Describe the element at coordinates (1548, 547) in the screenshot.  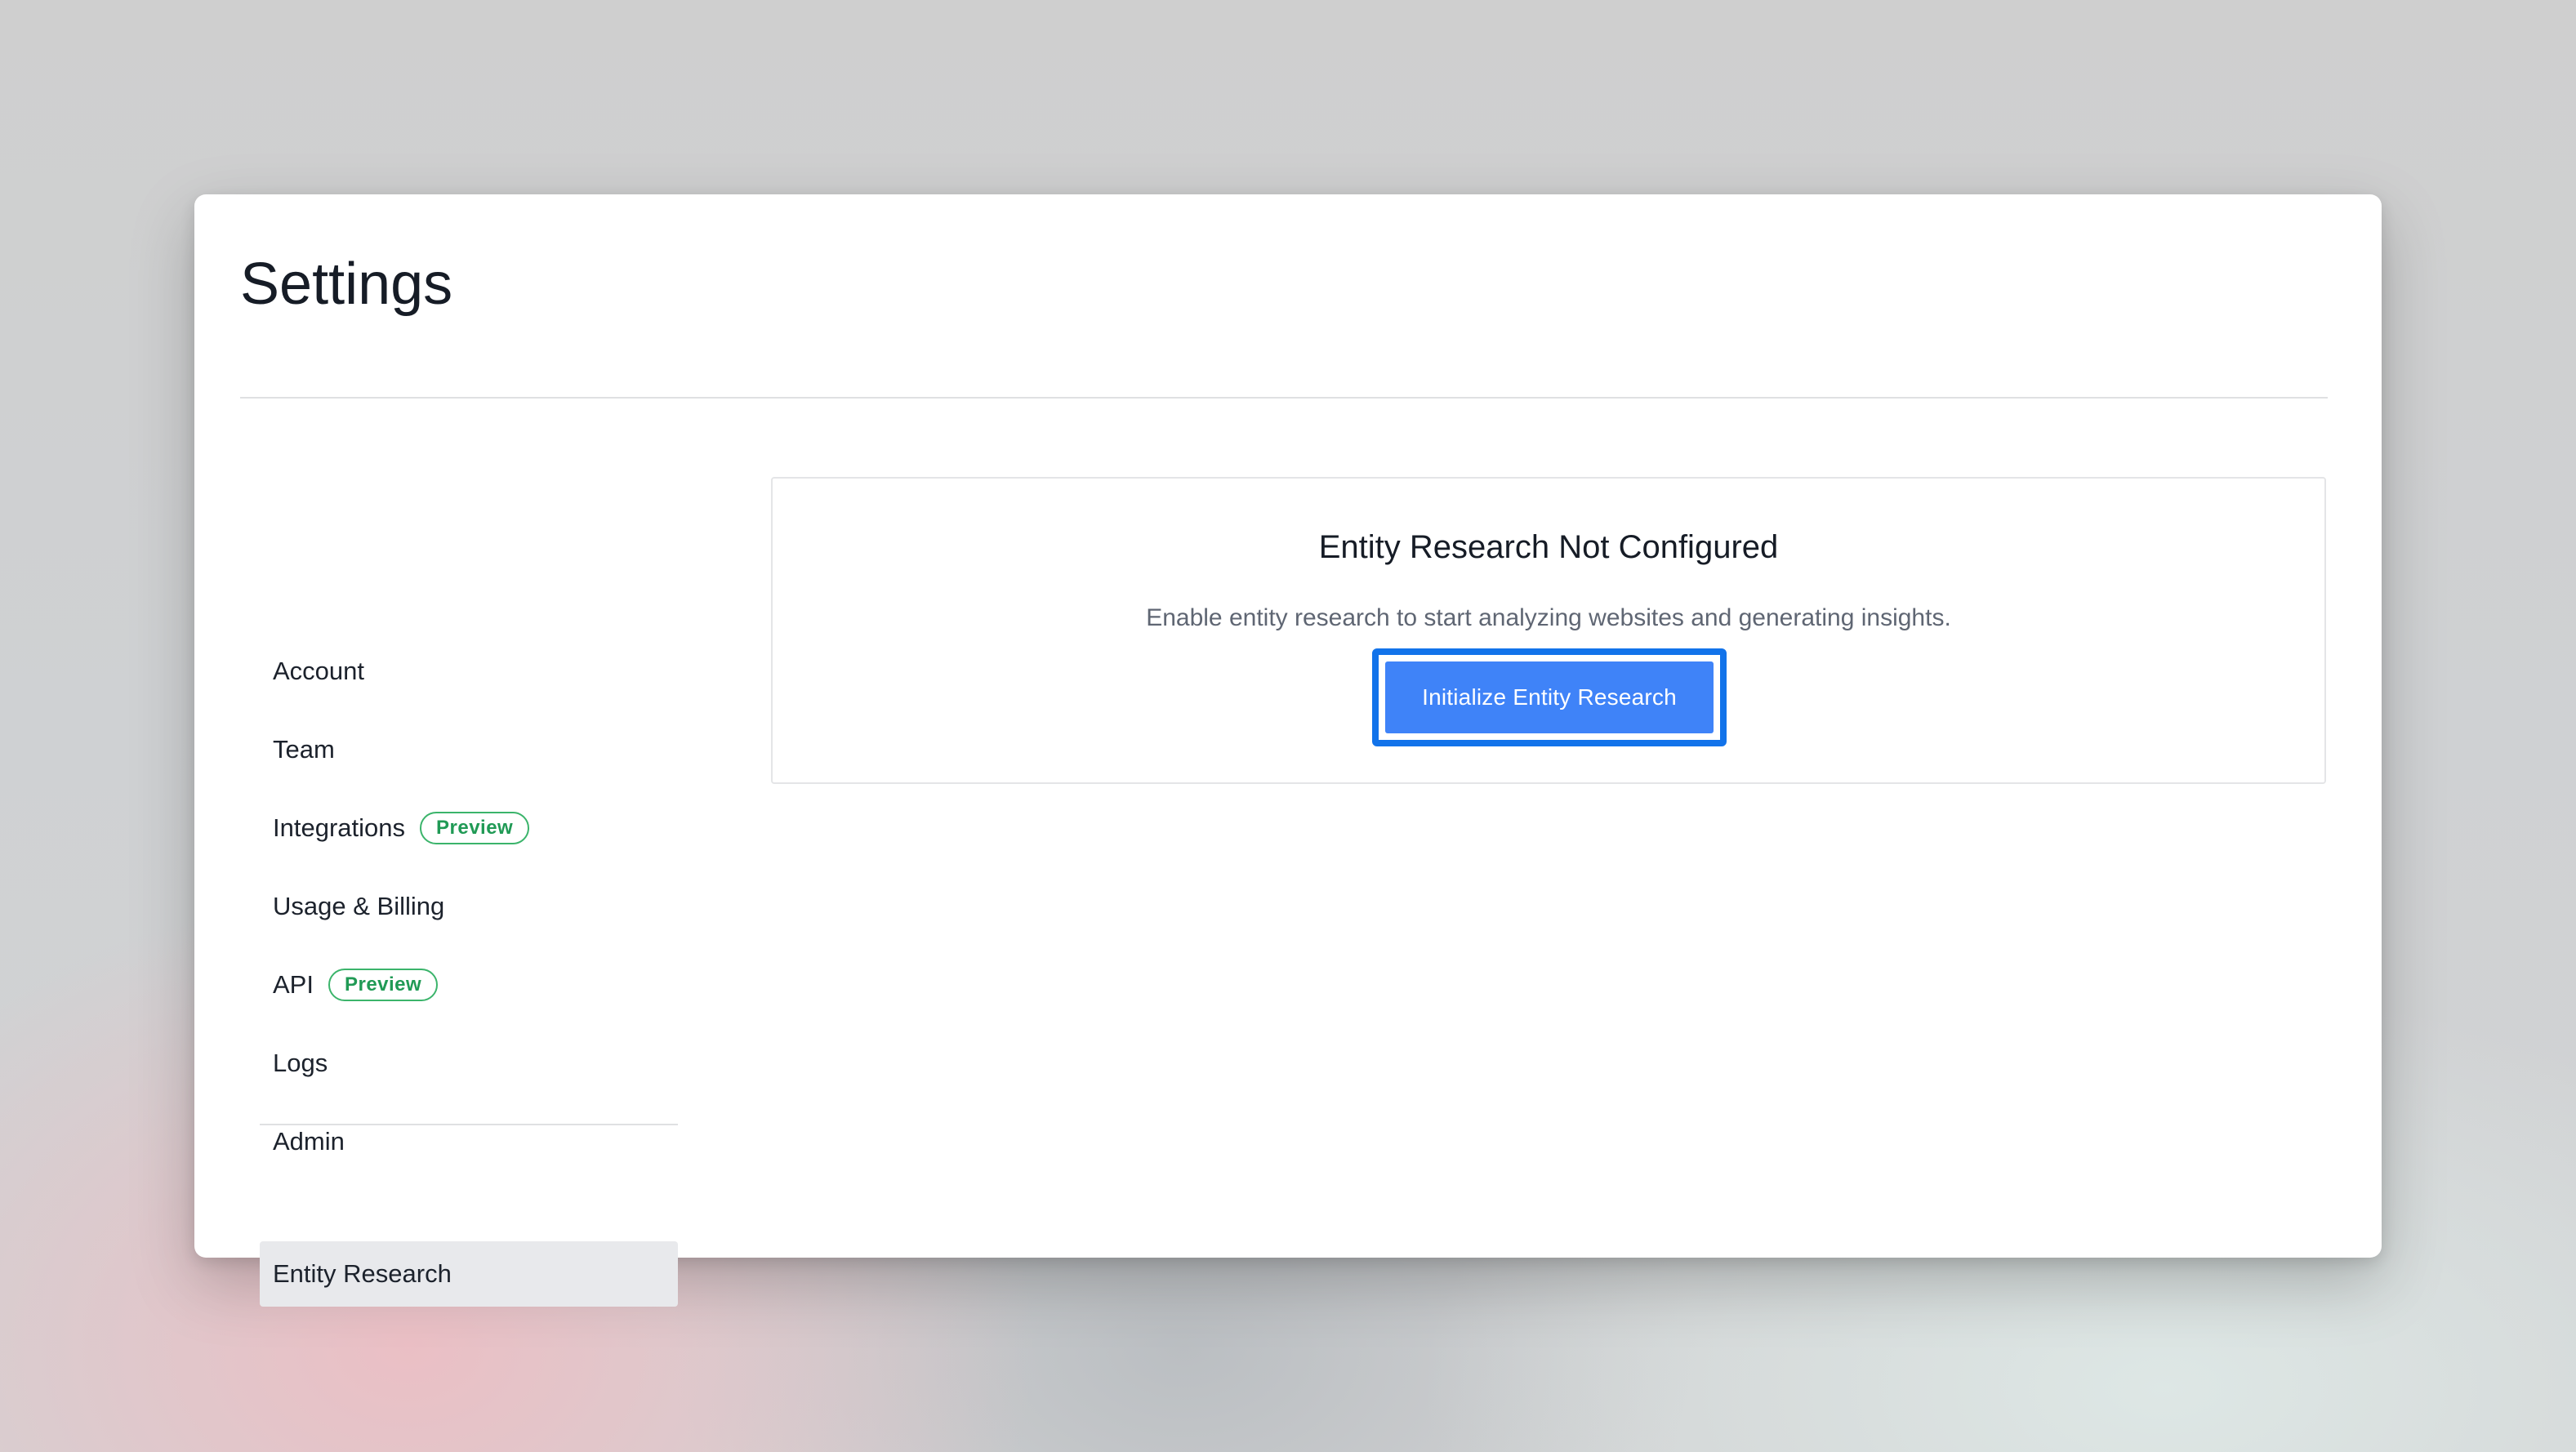
I see `card-title: Entity Research Not Configured` at that location.